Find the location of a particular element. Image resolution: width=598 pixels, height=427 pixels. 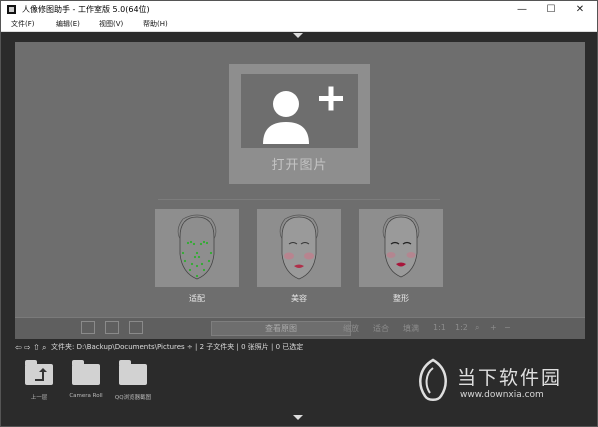

fill-button: 填满 is located at coordinates (411, 328).